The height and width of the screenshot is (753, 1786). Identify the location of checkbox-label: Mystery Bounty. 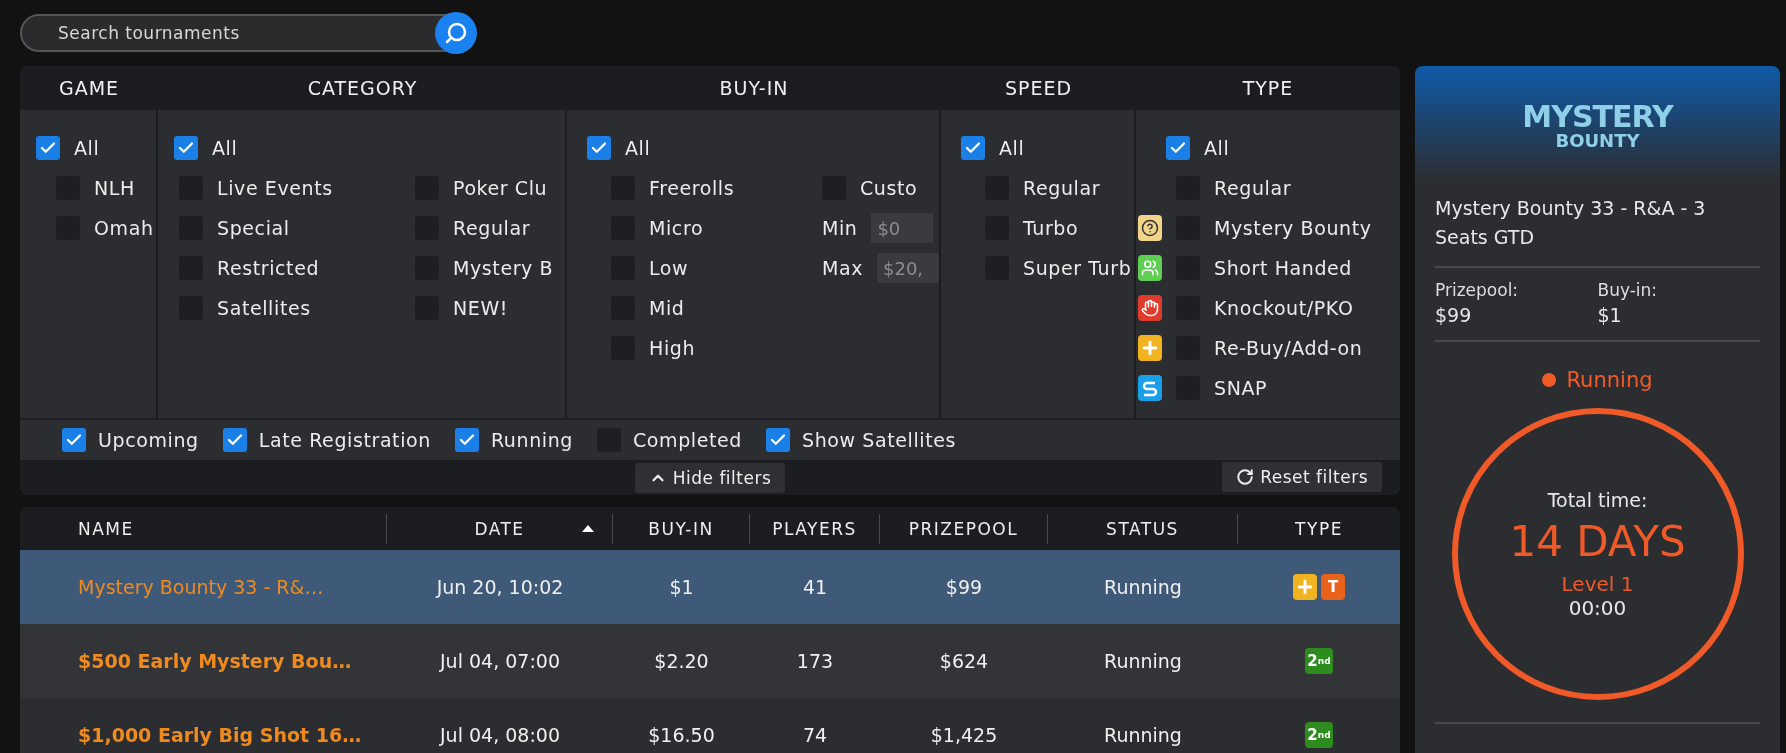
(1293, 228).